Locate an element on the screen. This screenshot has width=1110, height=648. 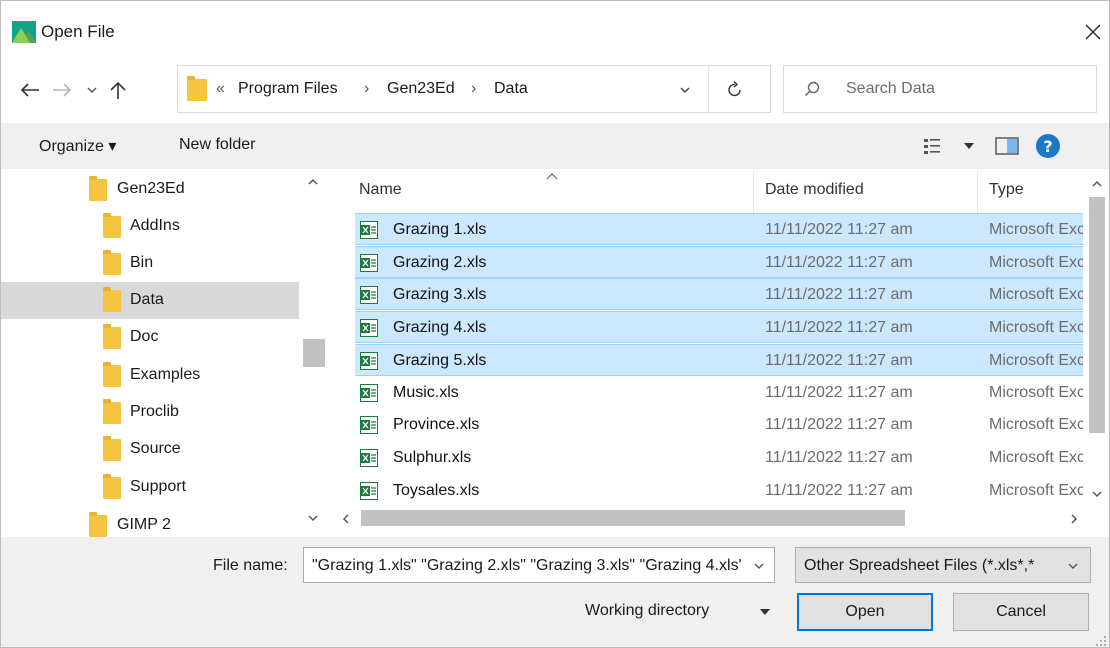
working-directory-button: Working directory is located at coordinates (685, 611).